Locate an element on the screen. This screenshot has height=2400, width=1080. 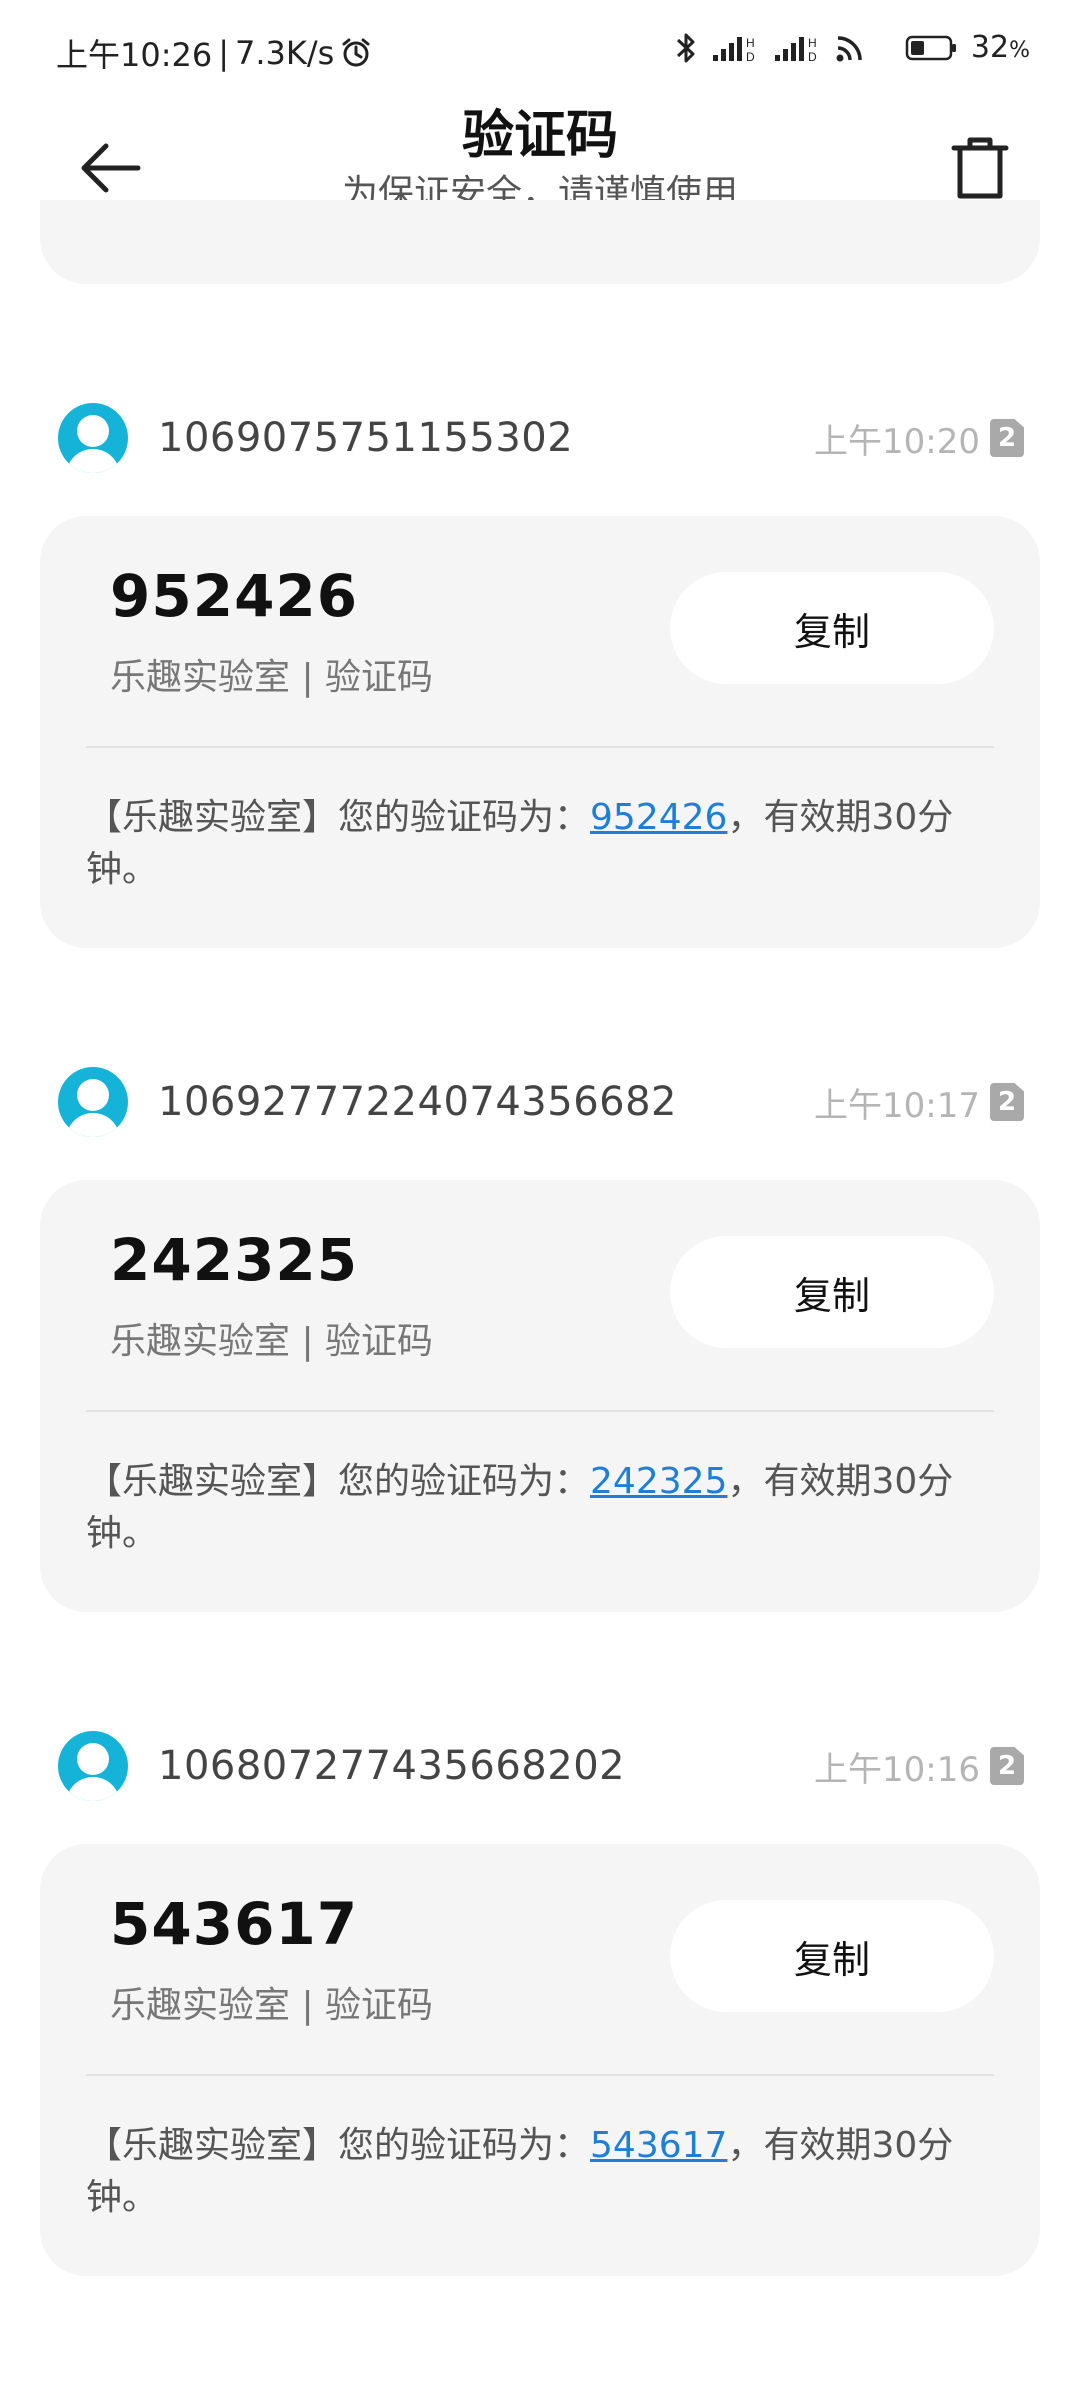
back-button is located at coordinates (110, 168).